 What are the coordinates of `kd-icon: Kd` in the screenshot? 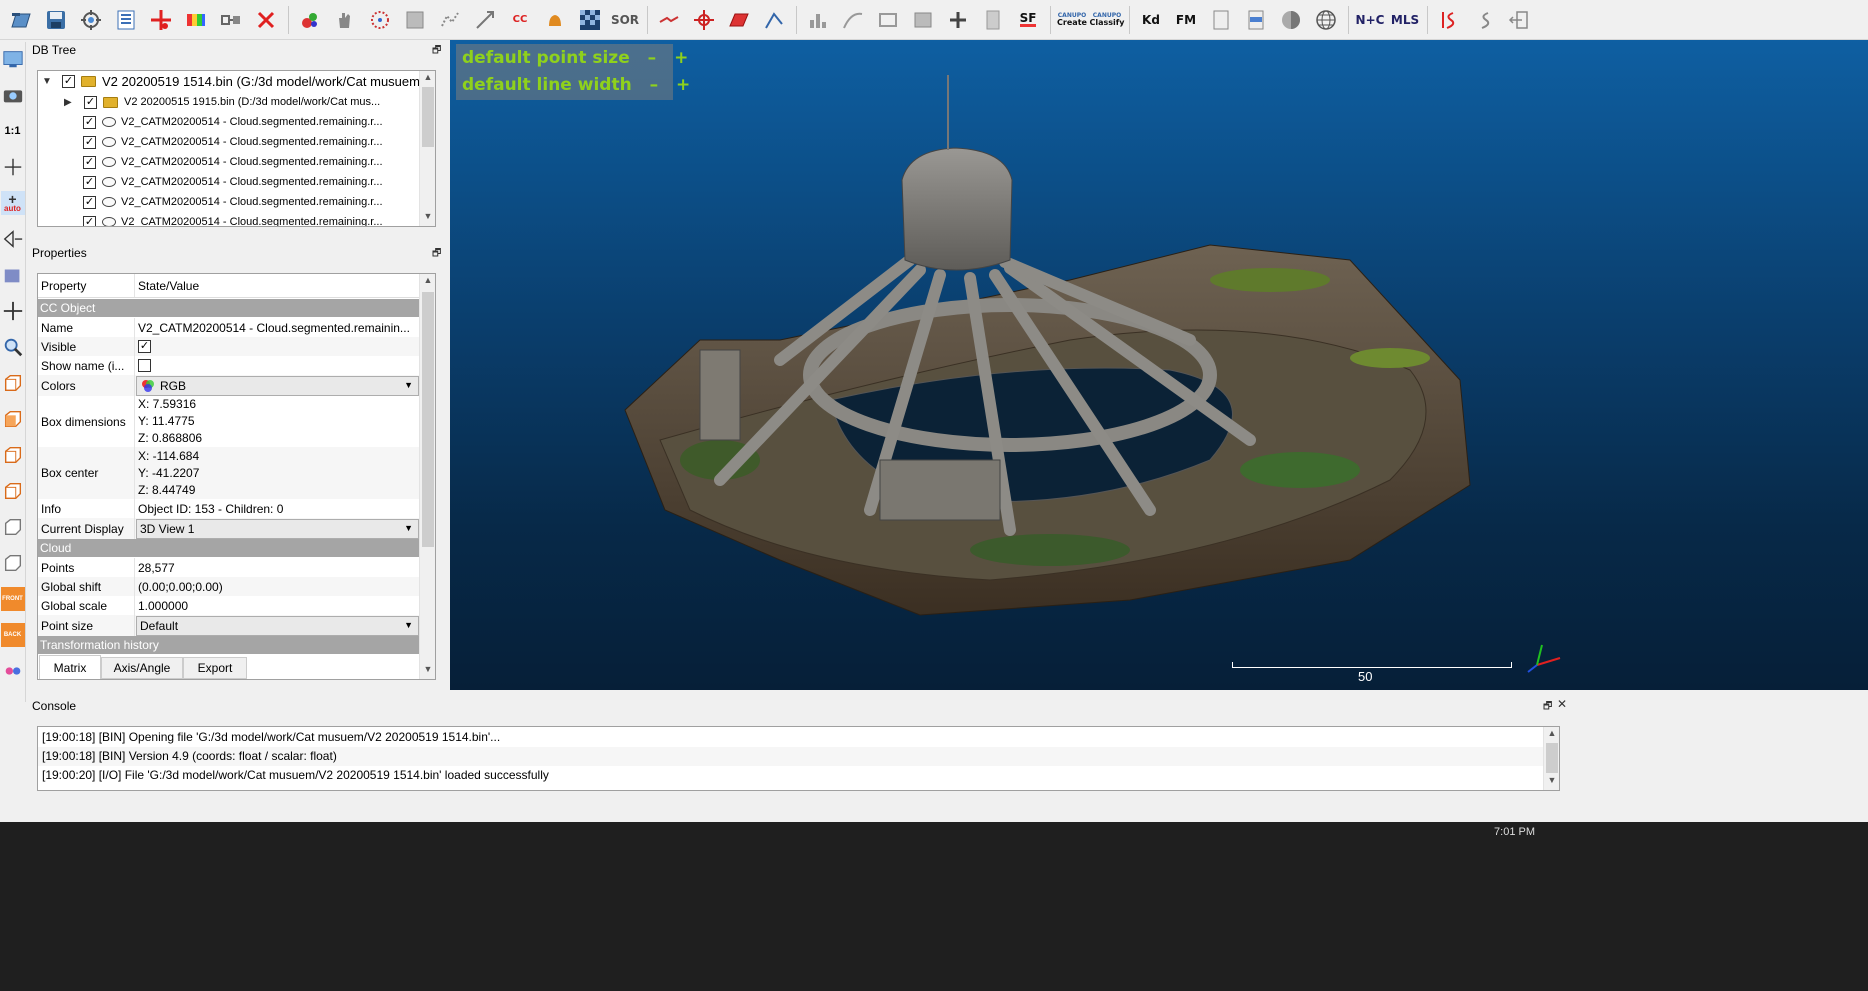 It's located at (1151, 20).